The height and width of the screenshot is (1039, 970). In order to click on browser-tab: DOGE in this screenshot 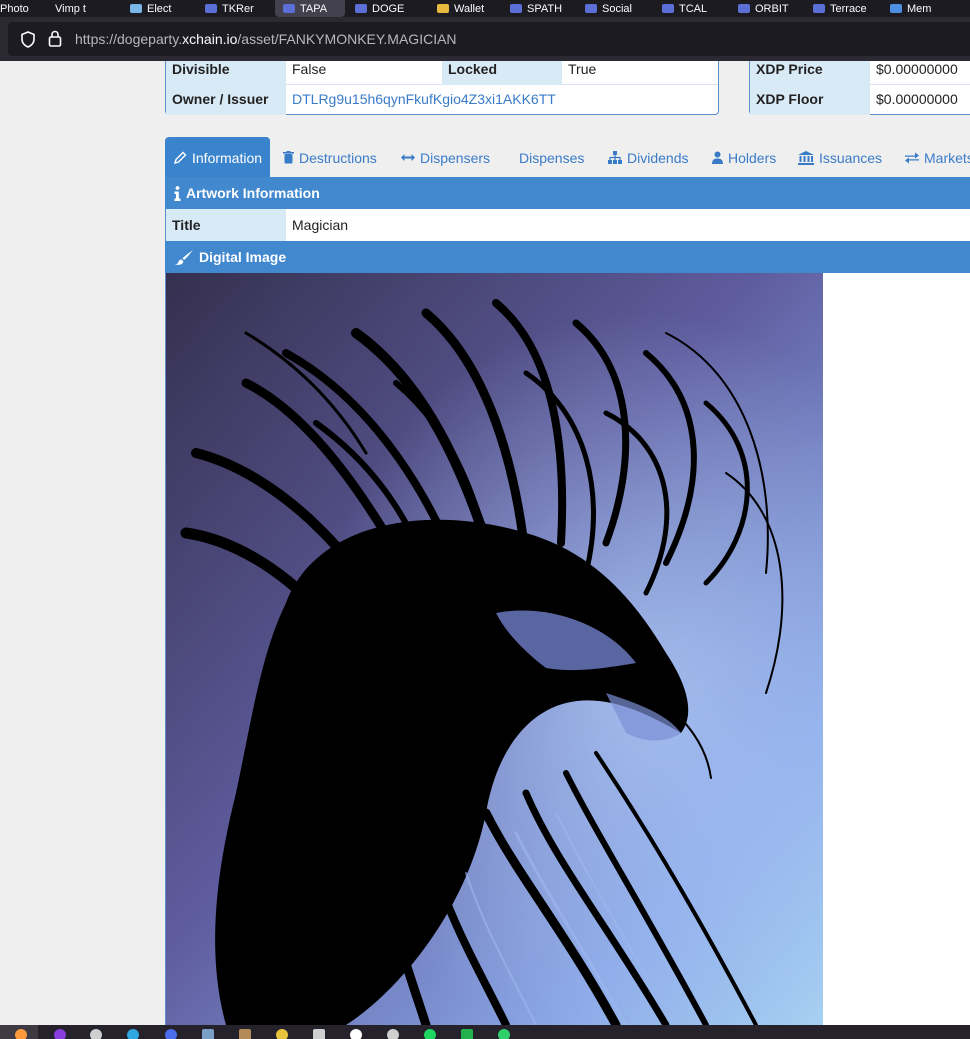, I will do `click(379, 8)`.